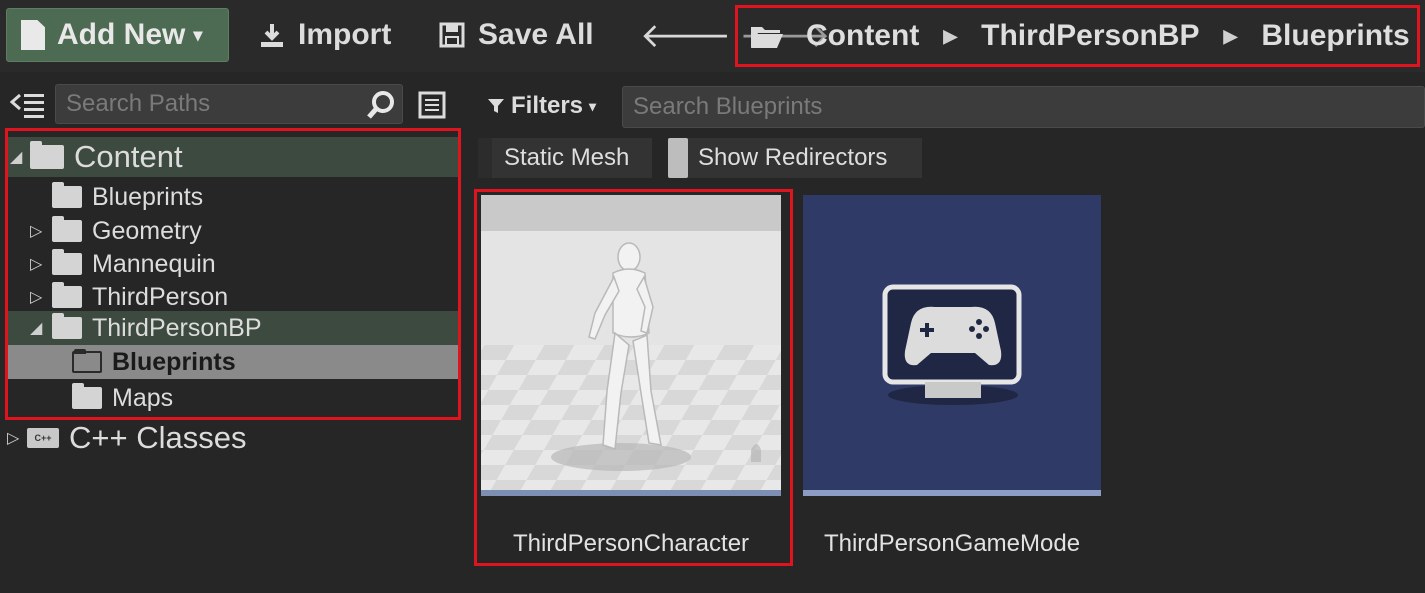 The image size is (1425, 593). What do you see at coordinates (177, 327) in the screenshot?
I see `tree-item-label: ThirdPersonBP` at bounding box center [177, 327].